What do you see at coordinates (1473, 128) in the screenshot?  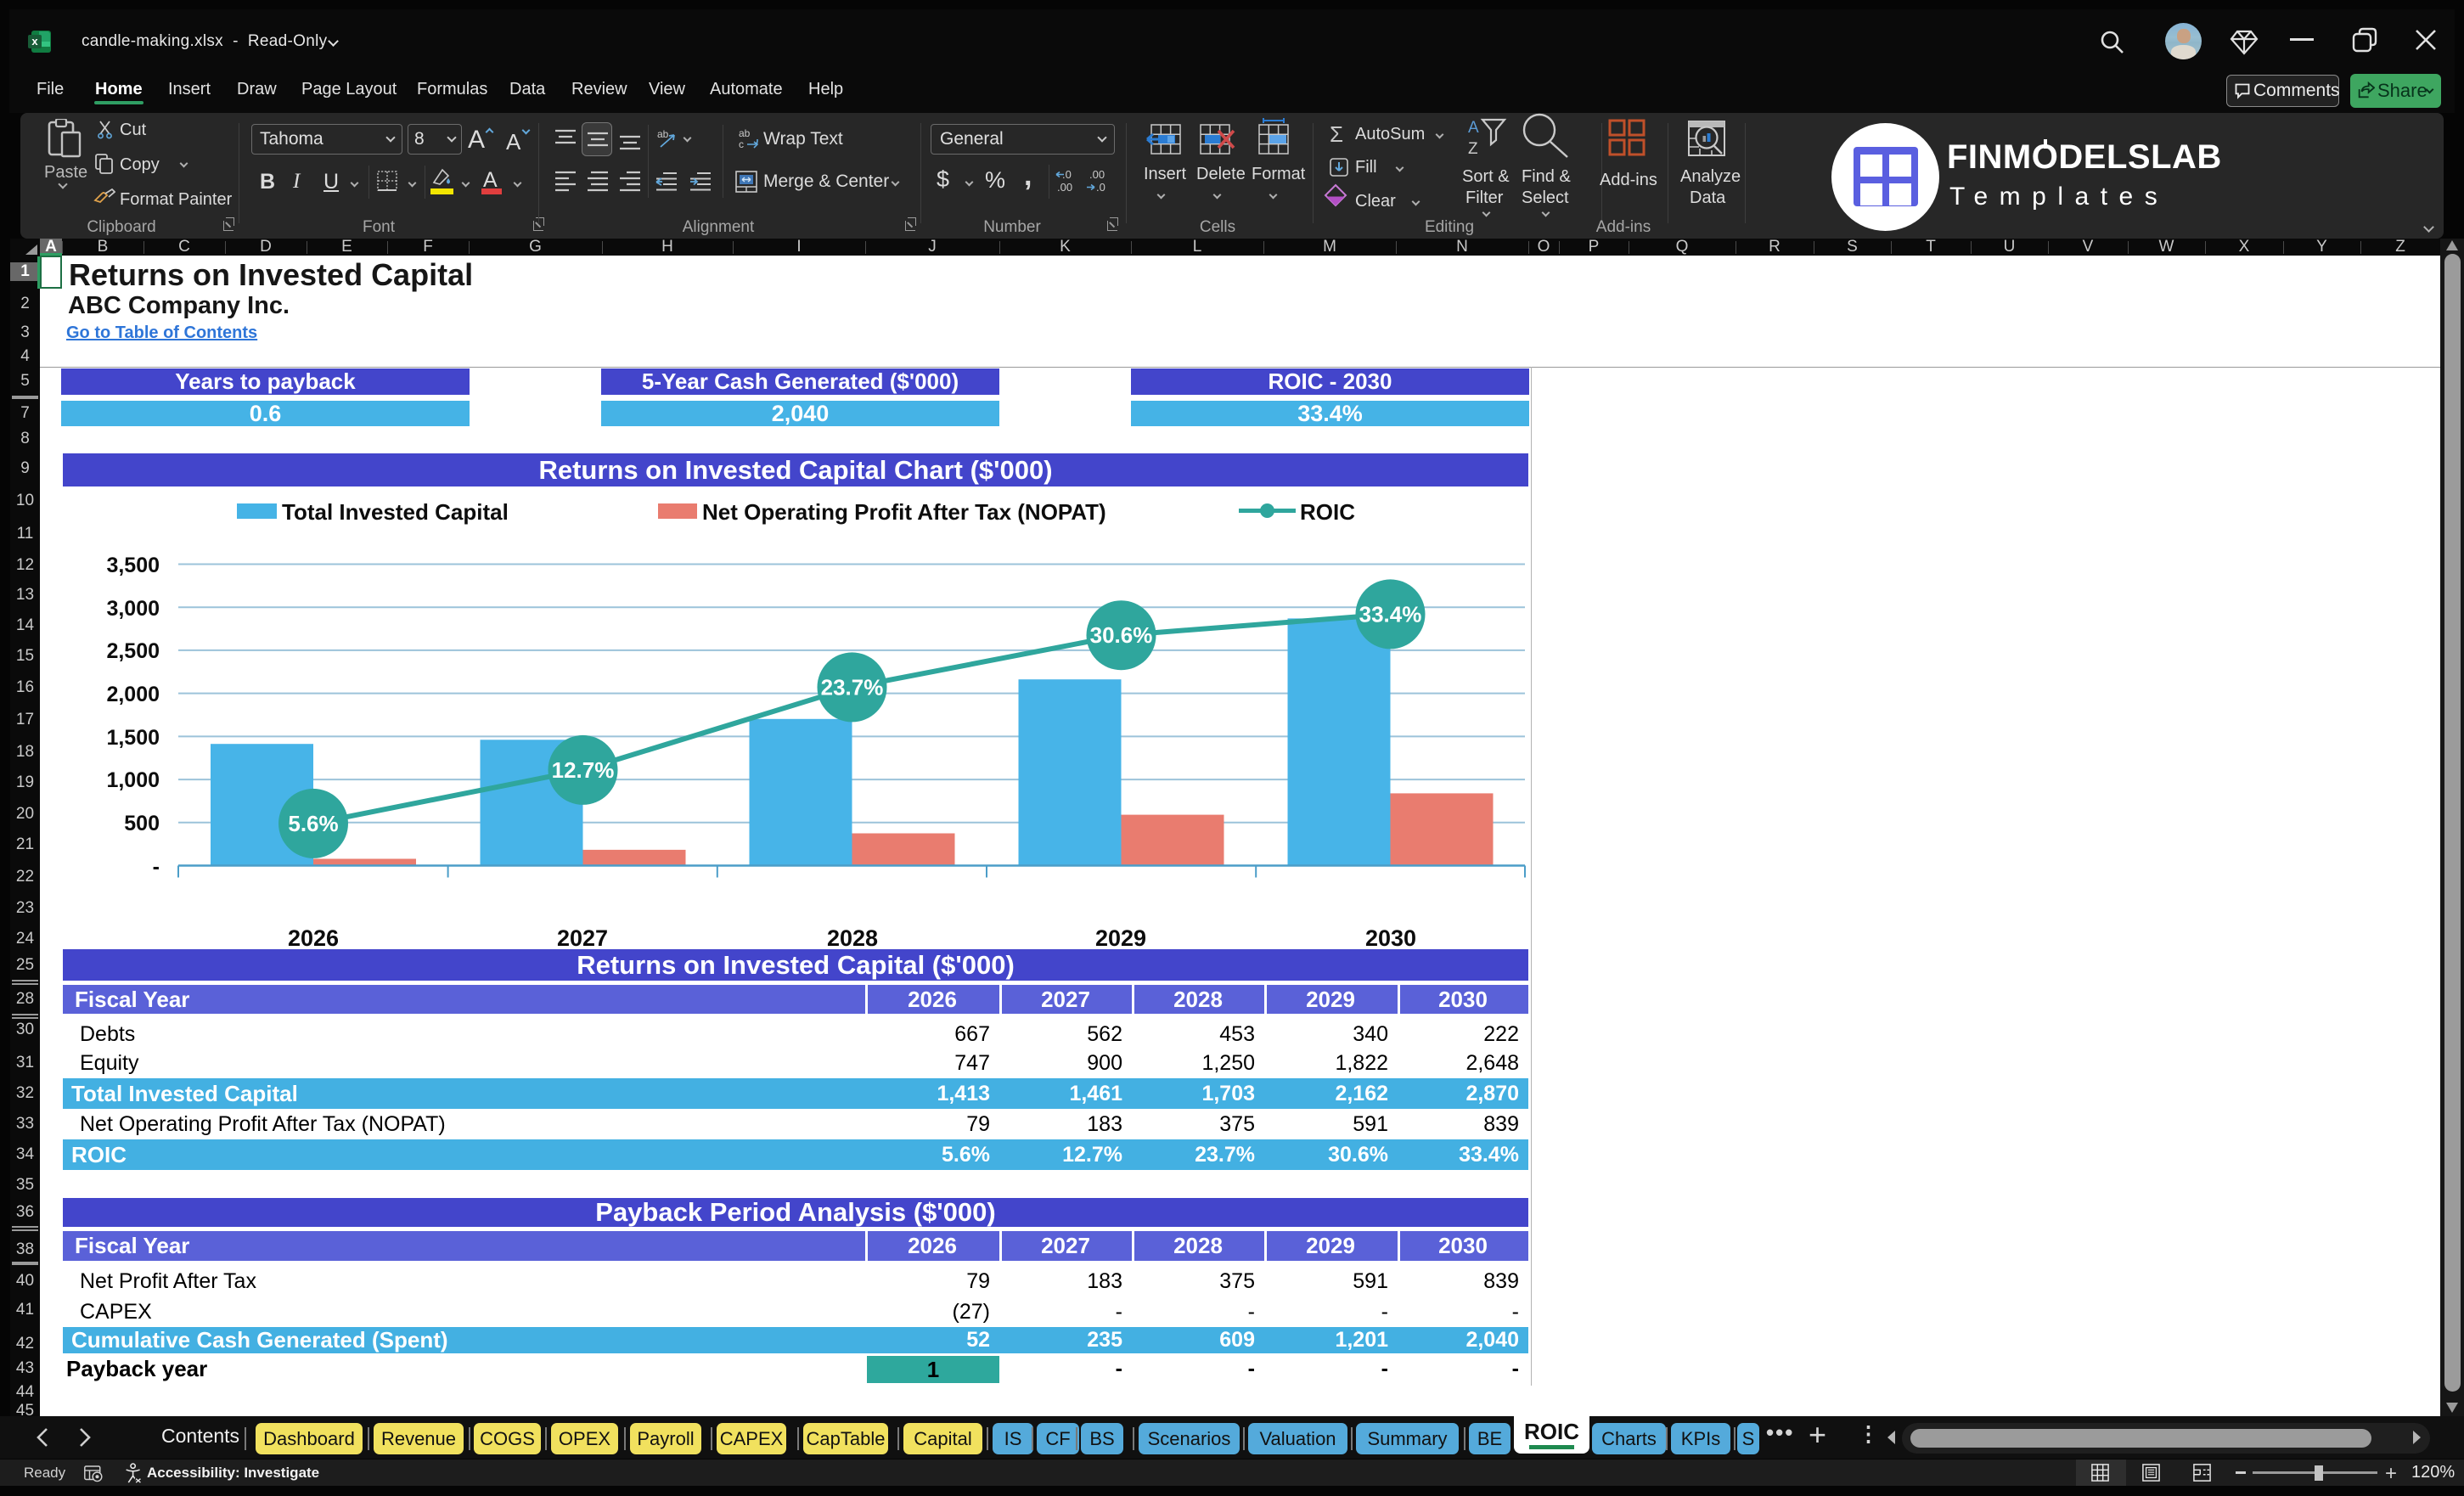 I see `svg-text: A` at bounding box center [1473, 128].